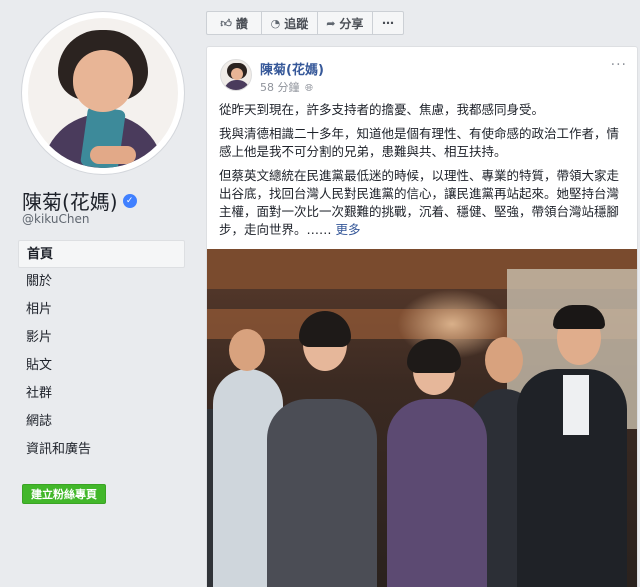 This screenshot has height=587, width=640. I want to click on page-name-row: 陳菊(花媽) ✓, so click(79, 200).